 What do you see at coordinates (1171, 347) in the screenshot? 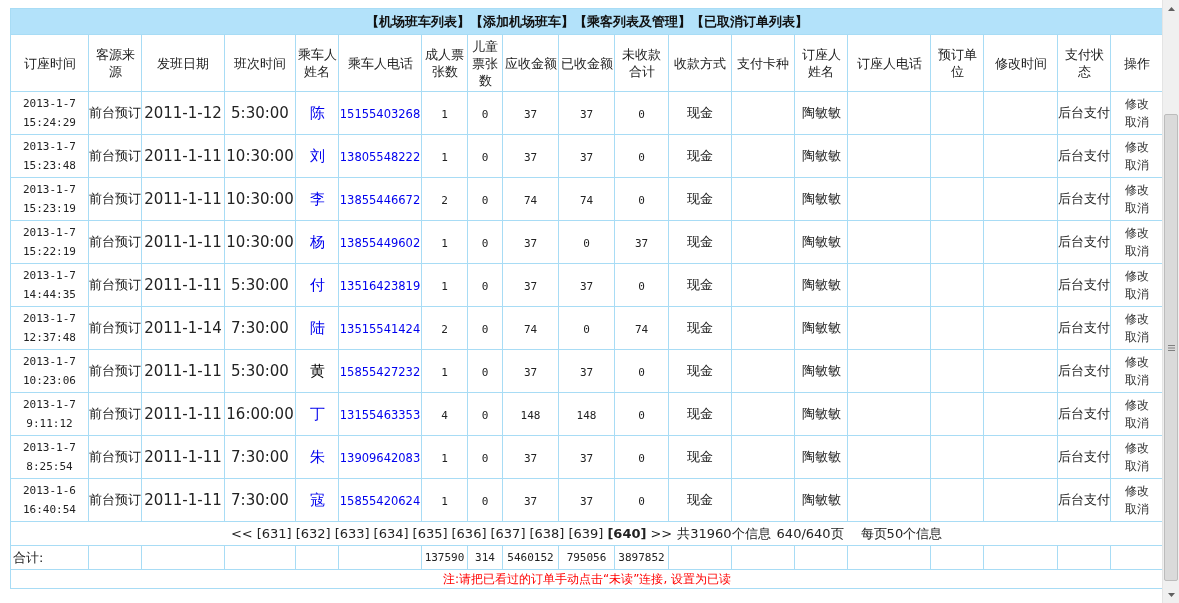
I see `scrollbar-thumb` at bounding box center [1171, 347].